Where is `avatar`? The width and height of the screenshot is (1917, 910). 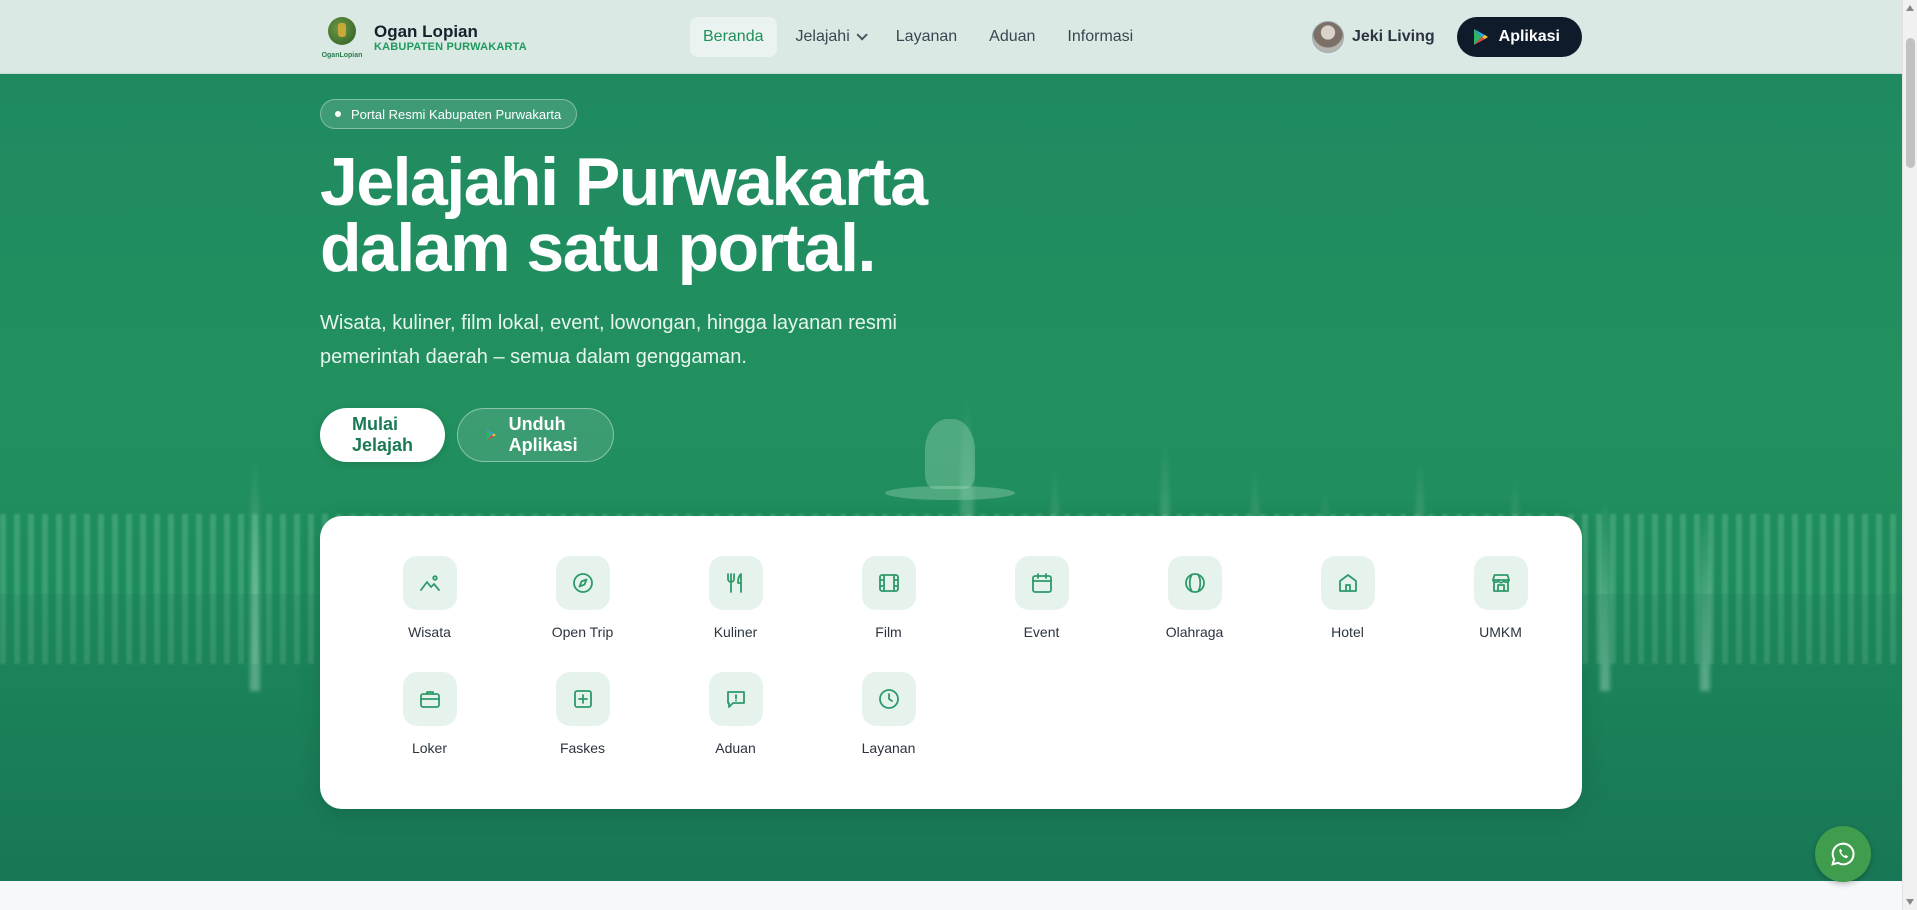
avatar is located at coordinates (1327, 37).